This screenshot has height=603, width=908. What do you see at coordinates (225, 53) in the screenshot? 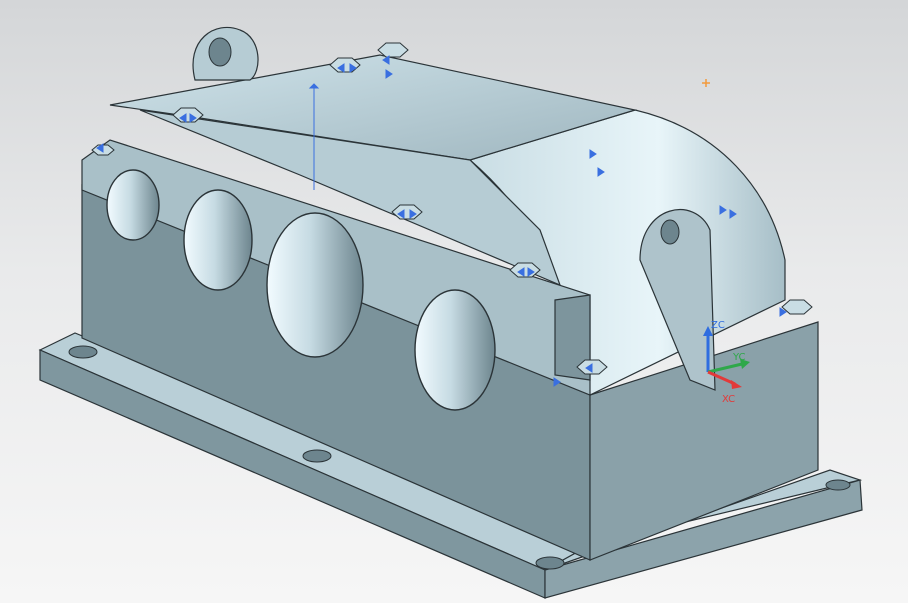
I see `lifting-lug-left` at bounding box center [225, 53].